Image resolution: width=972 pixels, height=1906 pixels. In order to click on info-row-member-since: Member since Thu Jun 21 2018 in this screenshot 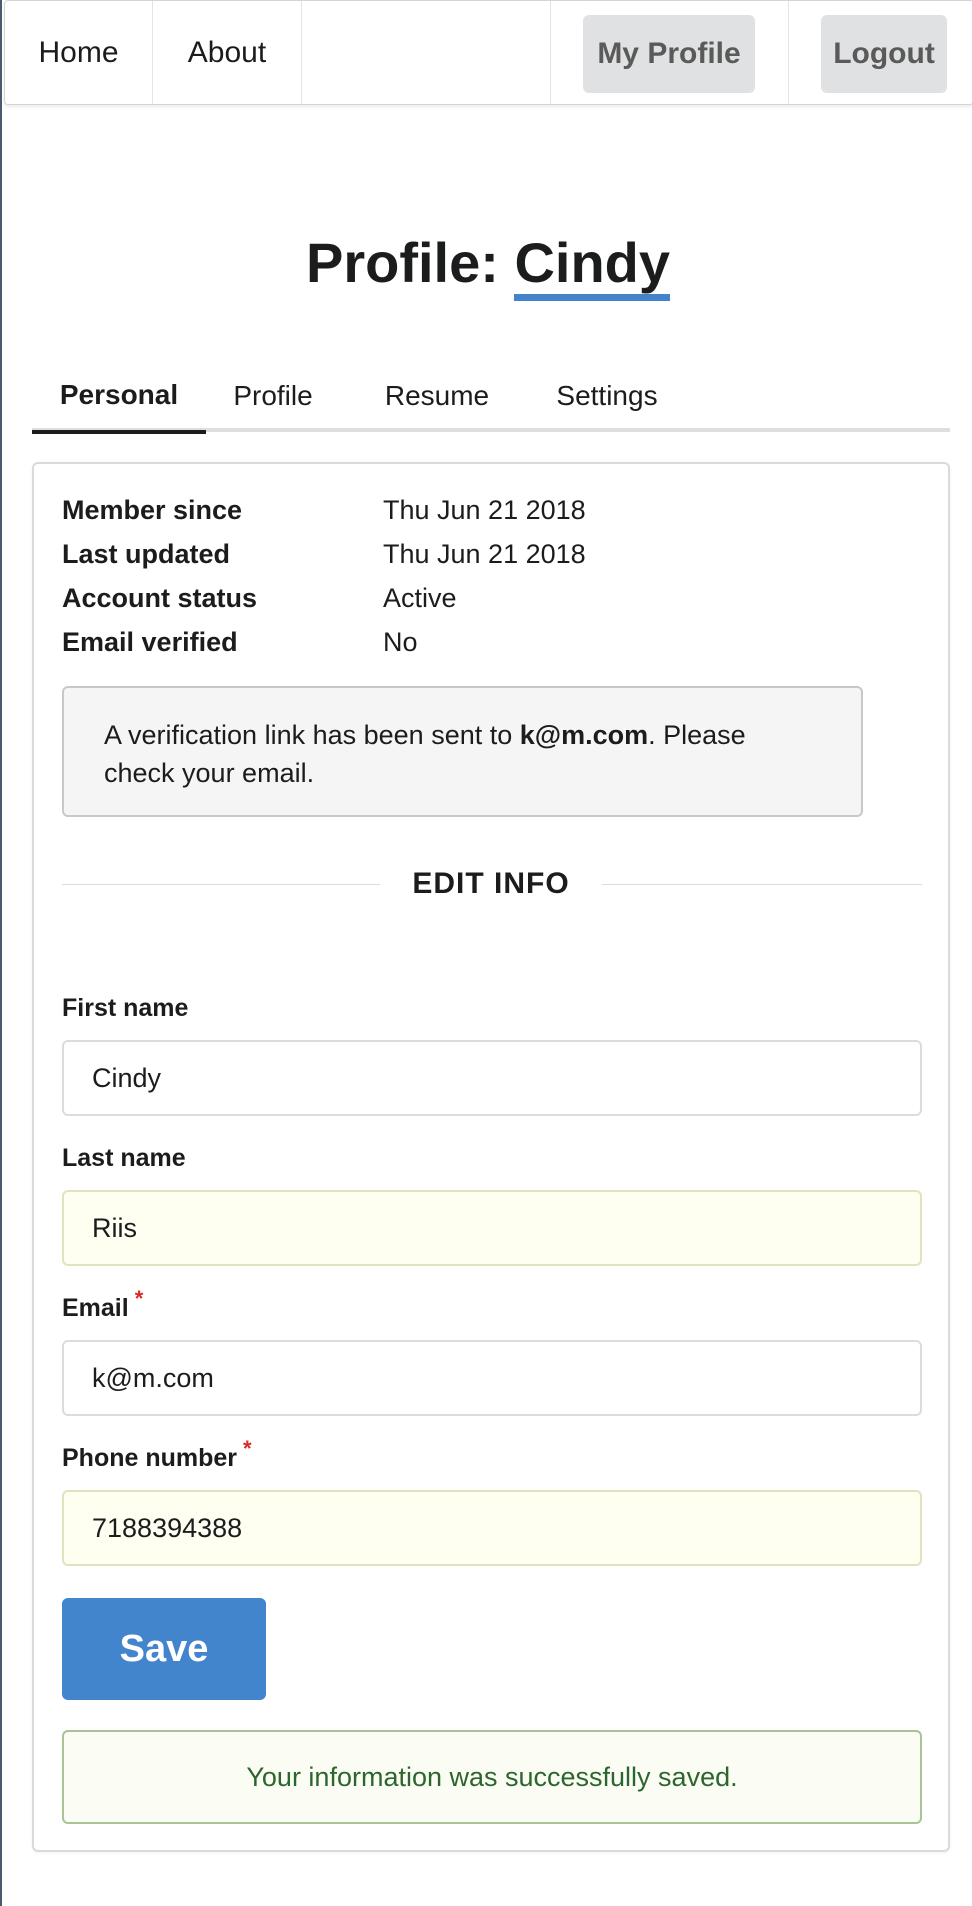, I will do `click(412, 514)`.